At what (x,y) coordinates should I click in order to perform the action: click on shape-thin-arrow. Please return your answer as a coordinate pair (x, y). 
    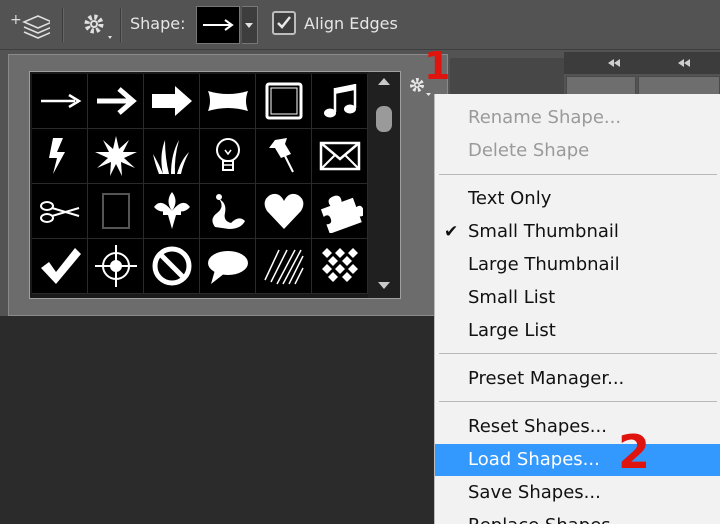
    Looking at the image, I should click on (60, 101).